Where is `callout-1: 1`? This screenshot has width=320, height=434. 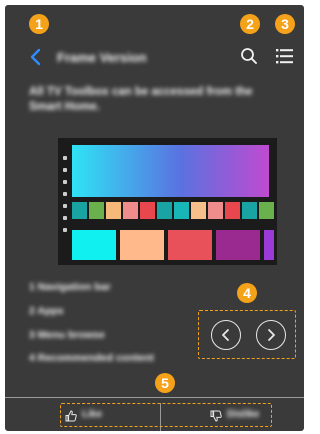
callout-1: 1 is located at coordinates (39, 24).